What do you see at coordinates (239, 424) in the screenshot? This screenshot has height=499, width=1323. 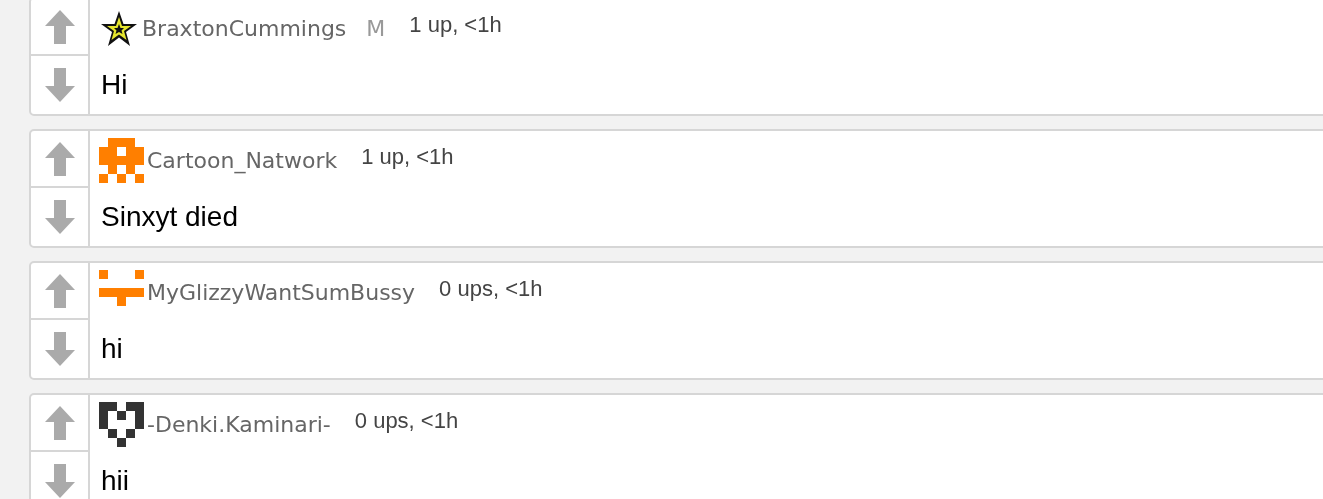 I see `username: -Denki.Kaminari-` at bounding box center [239, 424].